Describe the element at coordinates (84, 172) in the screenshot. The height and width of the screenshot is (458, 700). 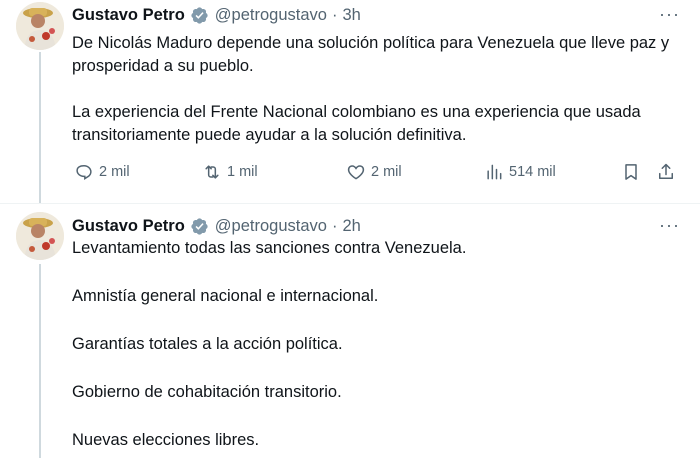
I see `reply-icon` at that location.